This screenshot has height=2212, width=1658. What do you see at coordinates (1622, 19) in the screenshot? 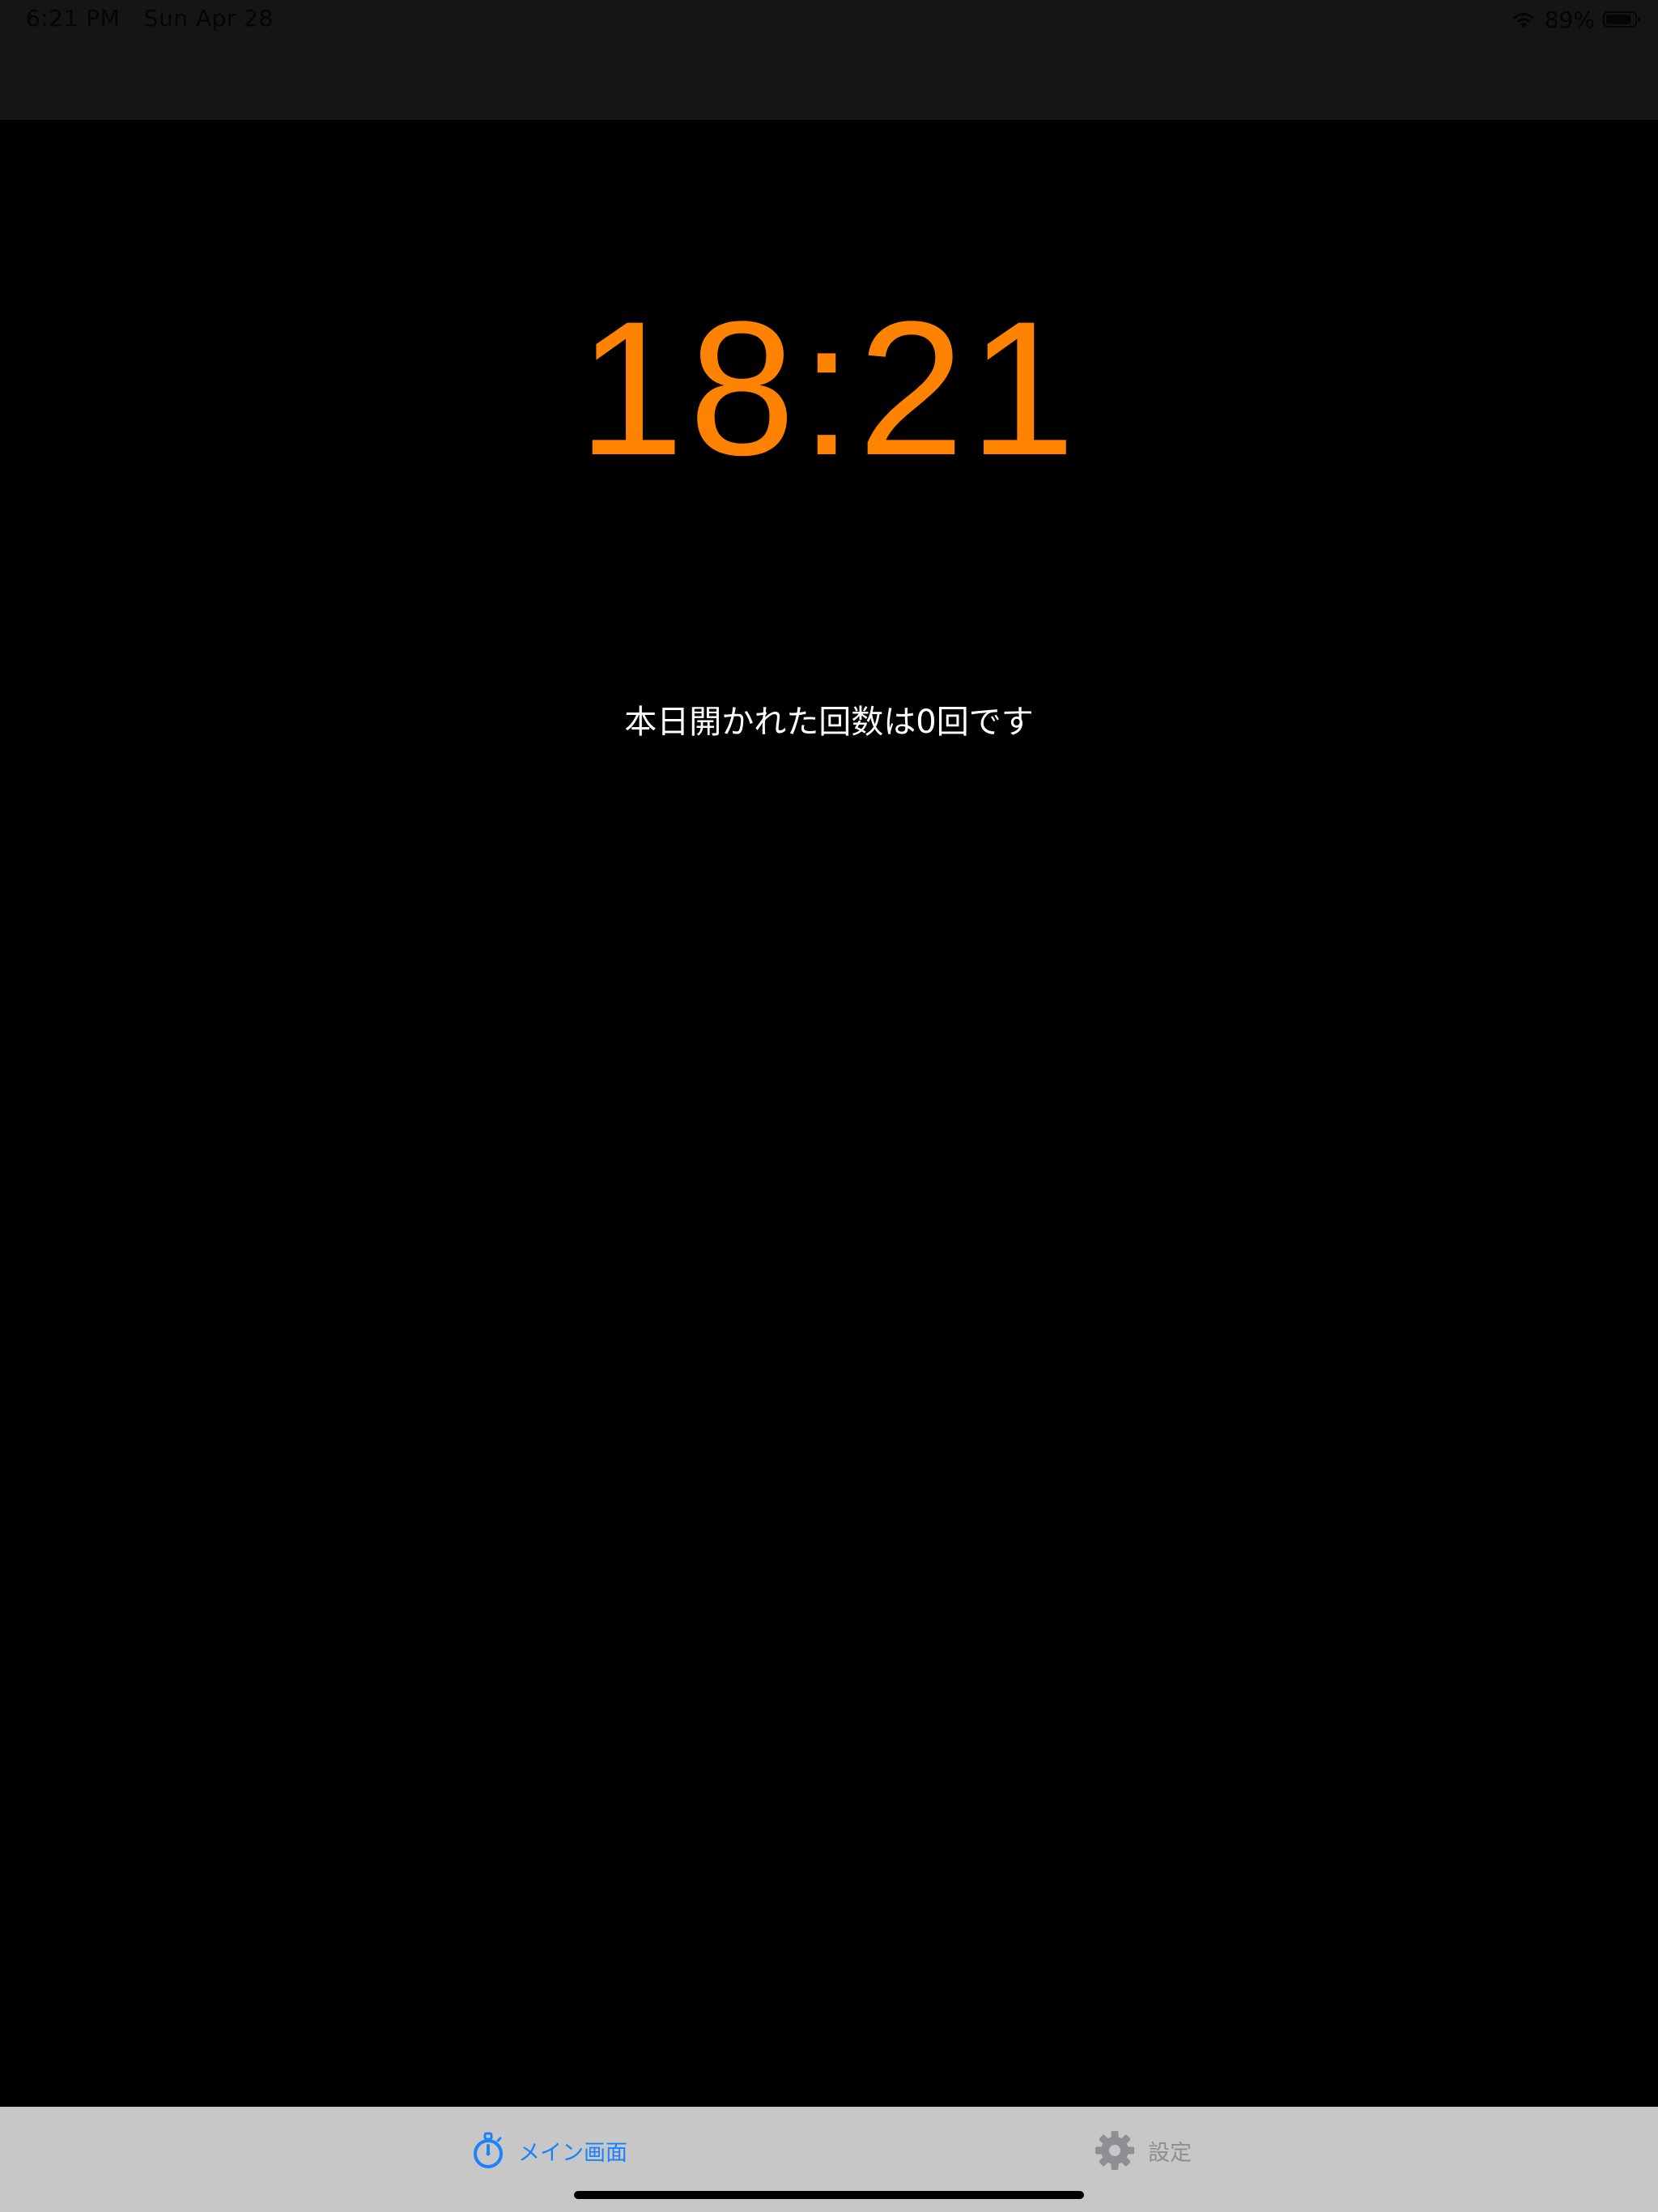
I see `battery-icon` at bounding box center [1622, 19].